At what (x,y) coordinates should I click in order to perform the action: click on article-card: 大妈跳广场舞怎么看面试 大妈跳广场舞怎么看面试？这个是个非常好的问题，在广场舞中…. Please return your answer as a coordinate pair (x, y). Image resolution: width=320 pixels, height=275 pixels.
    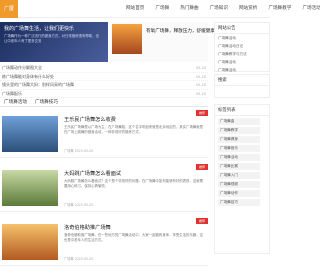
    Looking at the image, I should click on (104, 188).